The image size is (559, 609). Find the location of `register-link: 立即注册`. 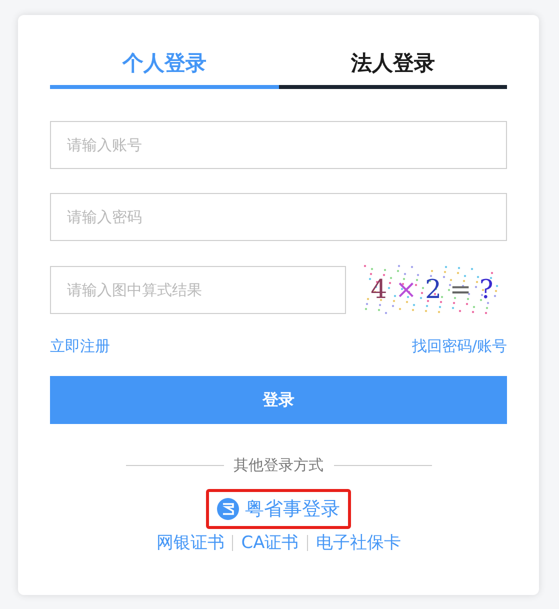

register-link: 立即注册 is located at coordinates (80, 346).